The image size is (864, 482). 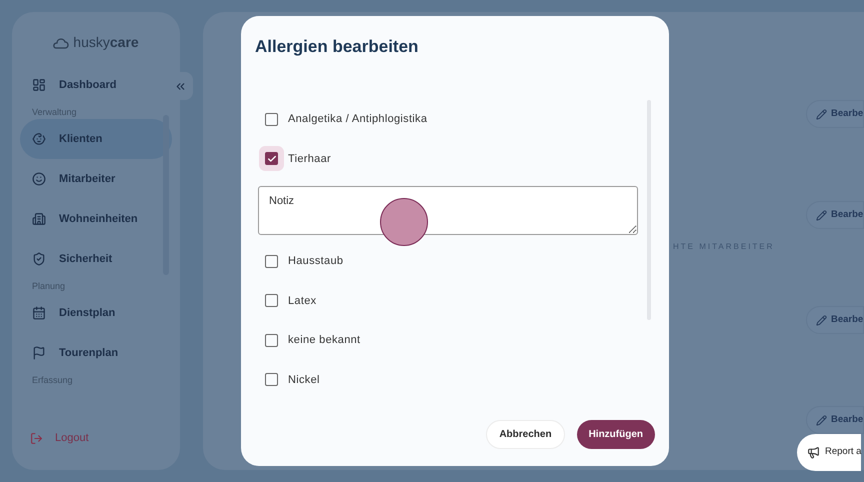 I want to click on sidebar-item: Dashboard, so click(x=96, y=85).